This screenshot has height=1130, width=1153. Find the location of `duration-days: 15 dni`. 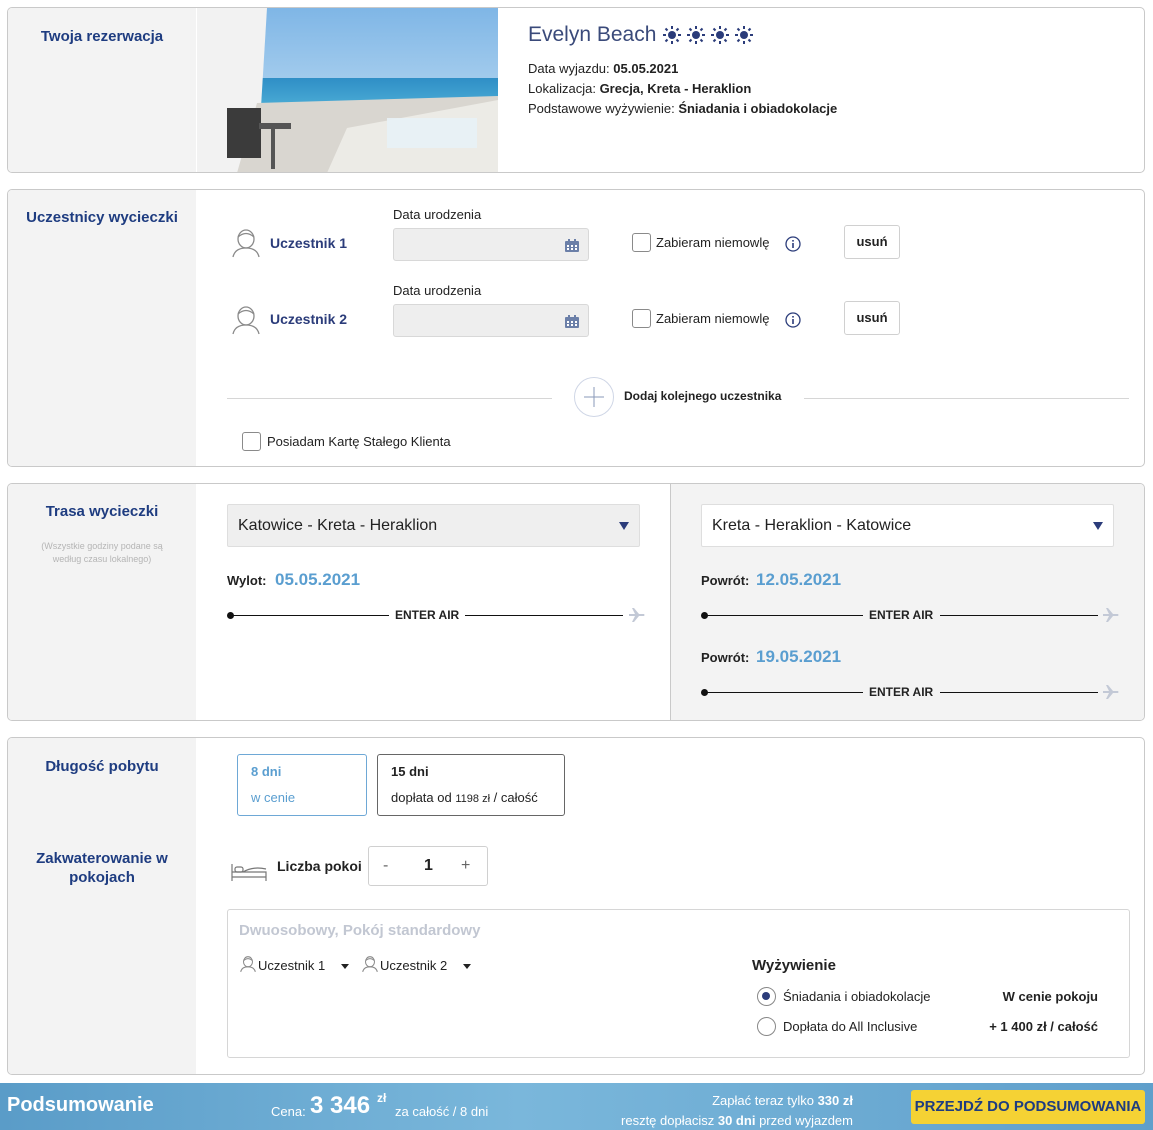

duration-days: 15 dni is located at coordinates (410, 771).